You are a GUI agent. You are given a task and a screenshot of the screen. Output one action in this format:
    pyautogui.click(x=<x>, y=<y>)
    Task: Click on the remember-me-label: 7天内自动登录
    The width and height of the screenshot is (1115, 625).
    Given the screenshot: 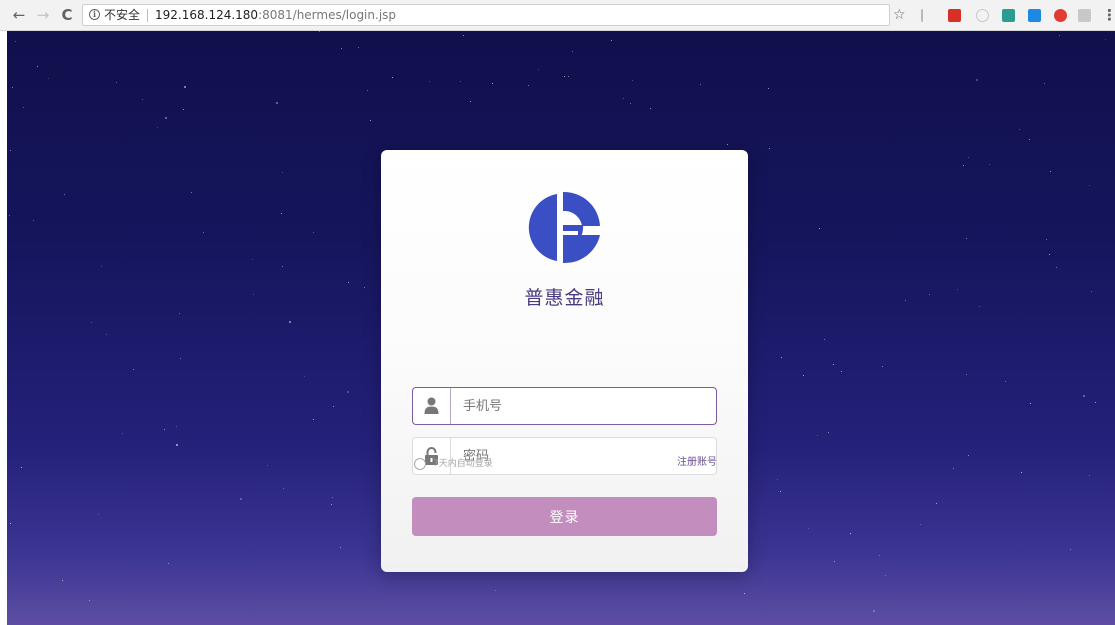 What is the action you would take?
    pyautogui.click(x=463, y=464)
    